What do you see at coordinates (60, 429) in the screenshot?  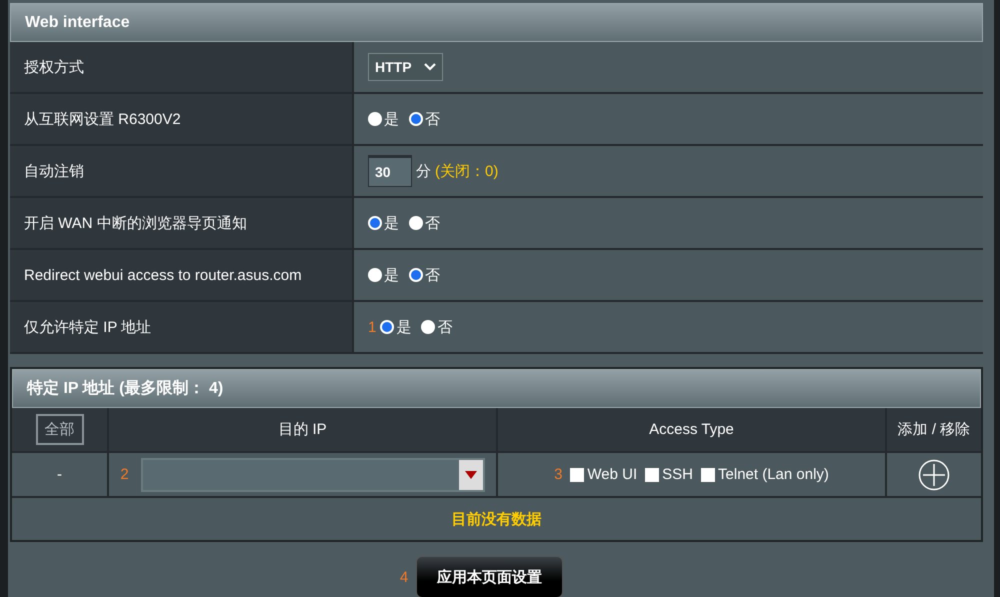 I see `select-all-button: 全部` at bounding box center [60, 429].